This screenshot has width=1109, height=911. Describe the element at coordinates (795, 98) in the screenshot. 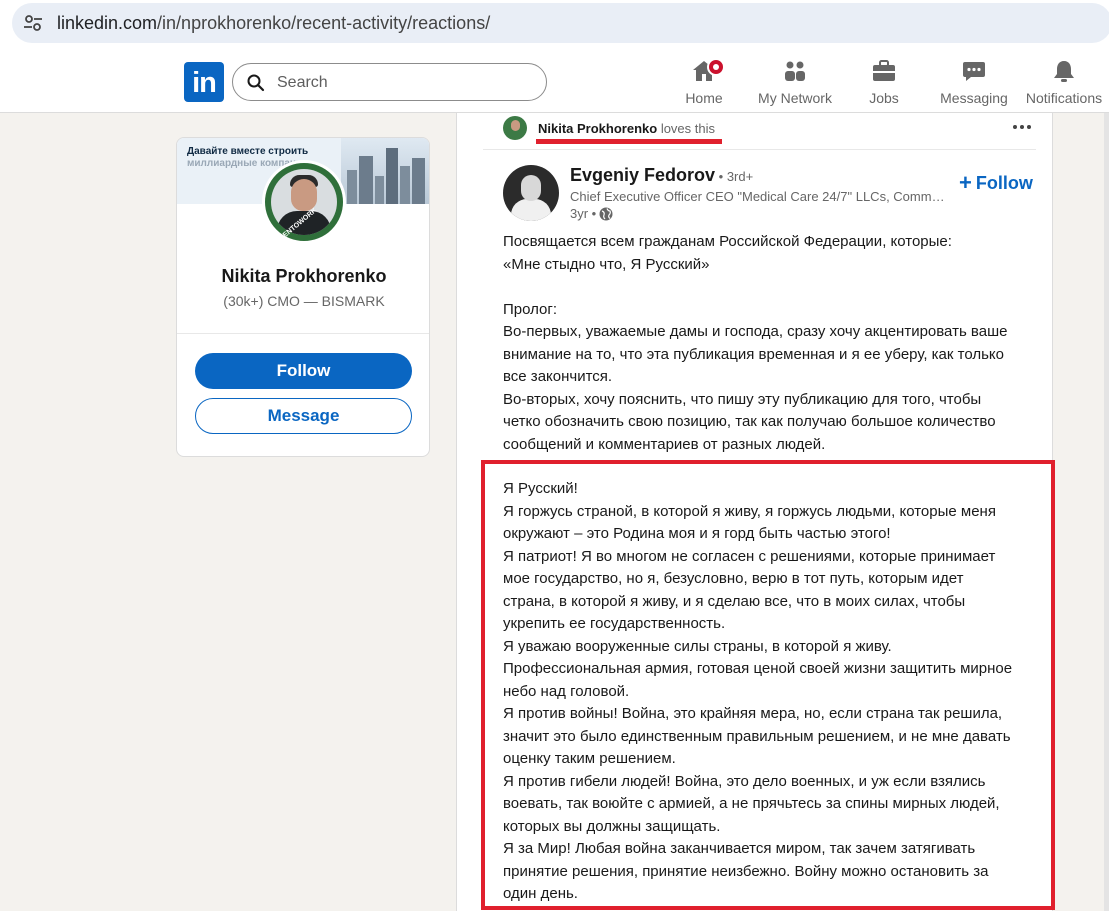

I see `nav-my-network-label: My Network` at that location.